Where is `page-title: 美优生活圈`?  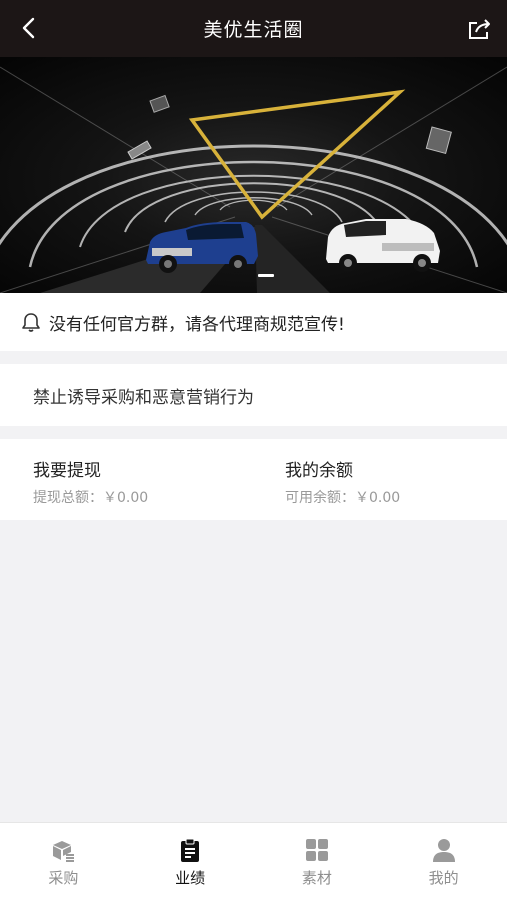 page-title: 美优生活圈 is located at coordinates (253, 30).